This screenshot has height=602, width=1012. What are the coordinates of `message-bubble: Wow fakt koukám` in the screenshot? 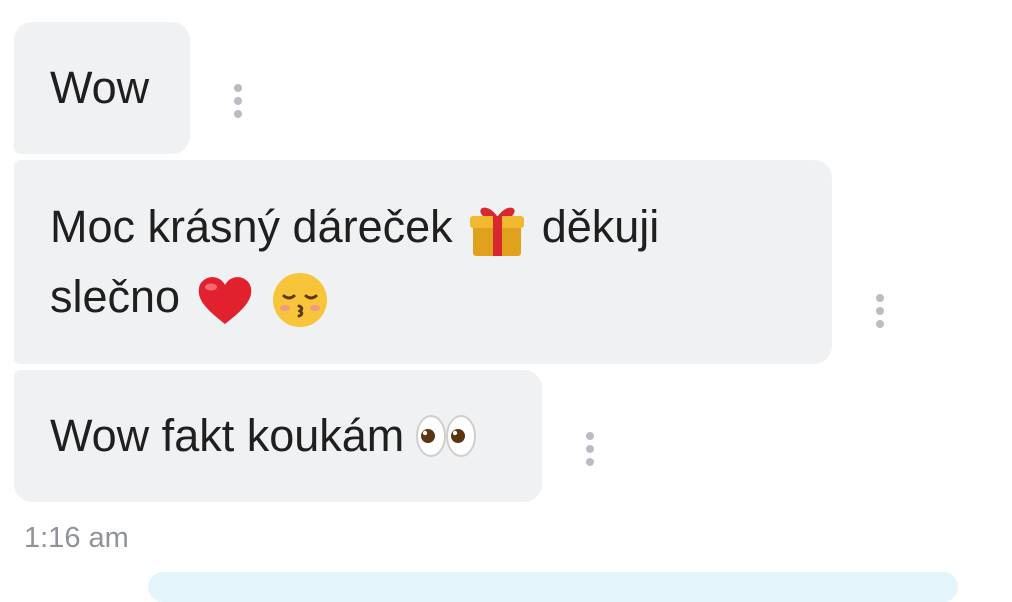 It's located at (278, 436).